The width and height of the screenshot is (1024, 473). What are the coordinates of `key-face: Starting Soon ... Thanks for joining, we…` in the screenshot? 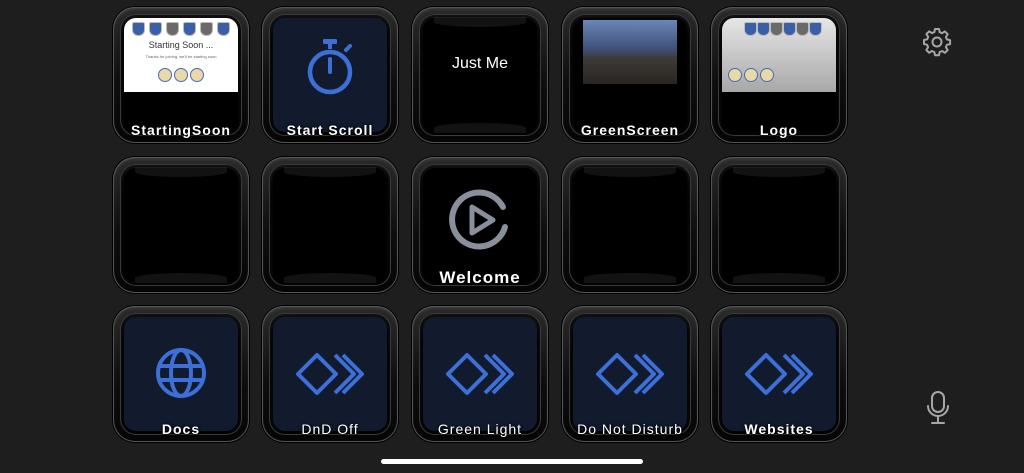 It's located at (181, 75).